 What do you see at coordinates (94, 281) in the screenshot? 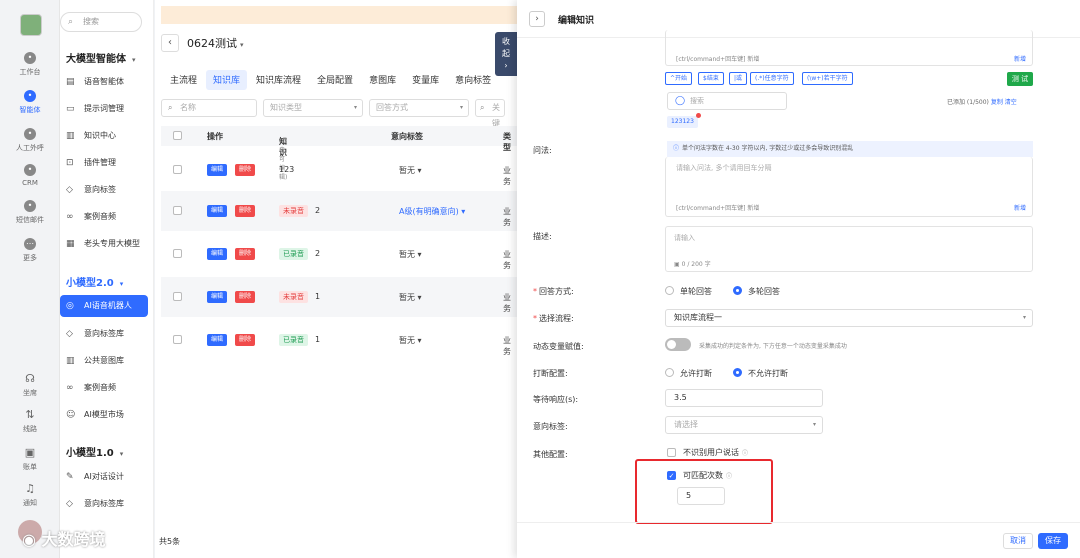
I see `group-small-model-2: 小模型2.0 ▾` at bounding box center [94, 281].